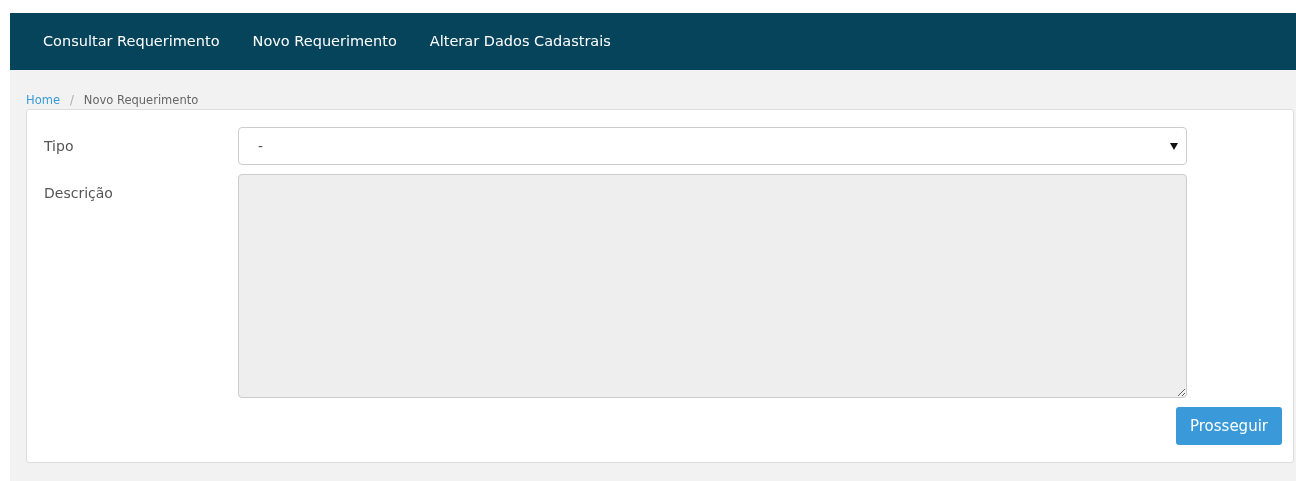 This screenshot has height=481, width=1296. Describe the element at coordinates (79, 193) in the screenshot. I see `field-label: Descrição` at that location.